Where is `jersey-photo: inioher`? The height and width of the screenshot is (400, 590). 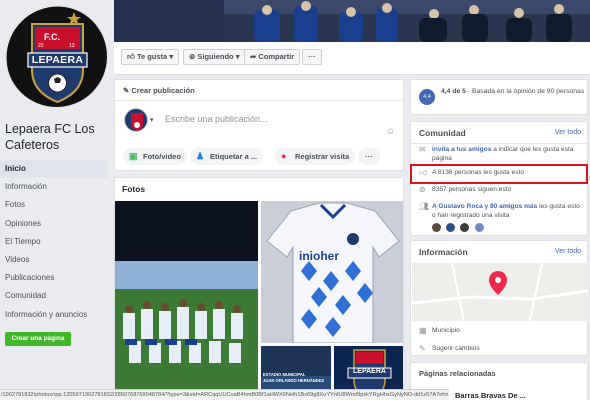
jersey-photo: inioher is located at coordinates (332, 272).